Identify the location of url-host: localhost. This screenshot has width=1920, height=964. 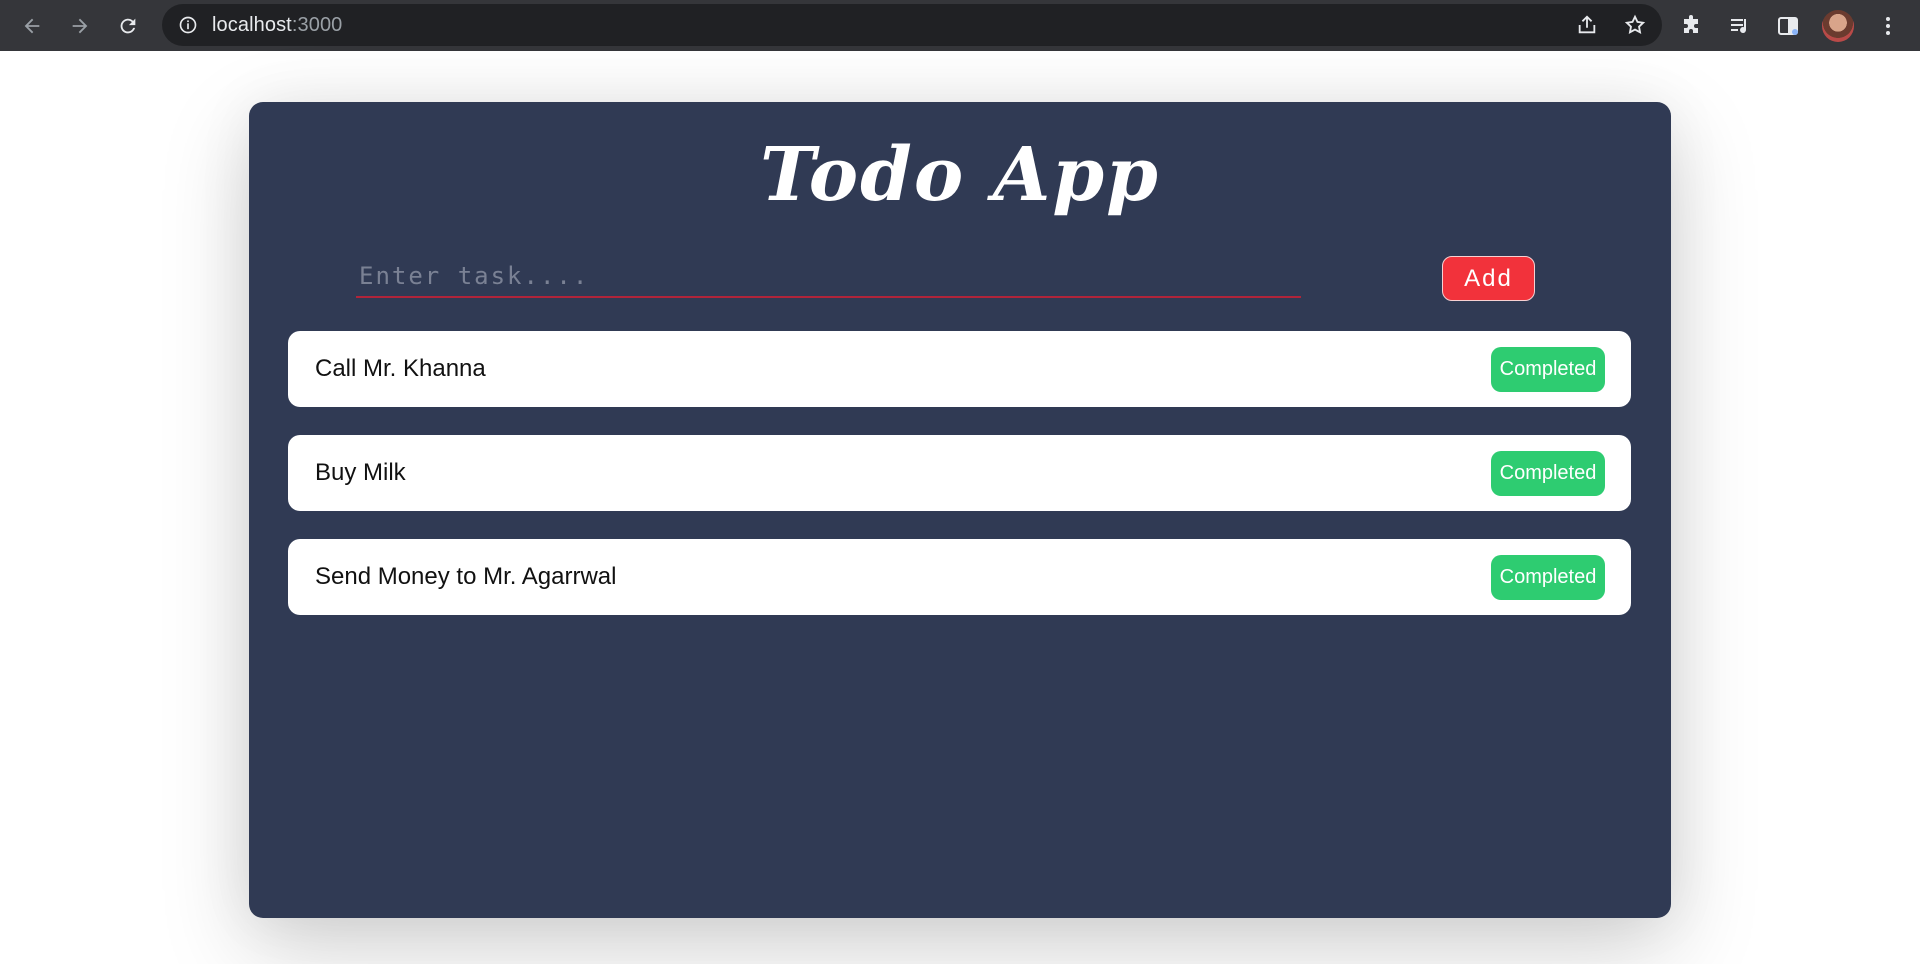
(252, 24).